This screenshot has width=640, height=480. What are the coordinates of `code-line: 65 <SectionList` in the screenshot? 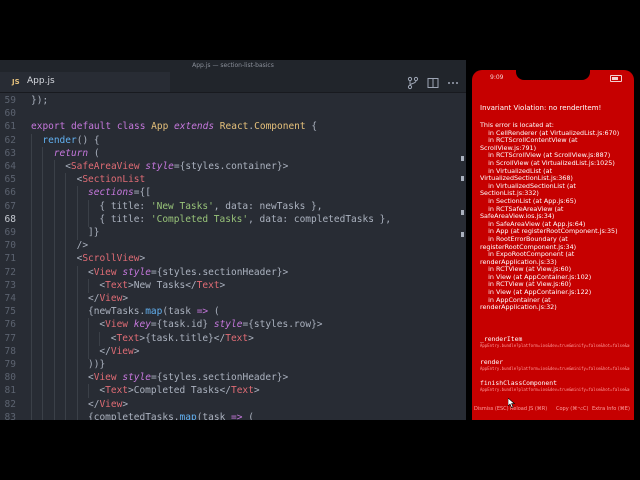 It's located at (233, 180).